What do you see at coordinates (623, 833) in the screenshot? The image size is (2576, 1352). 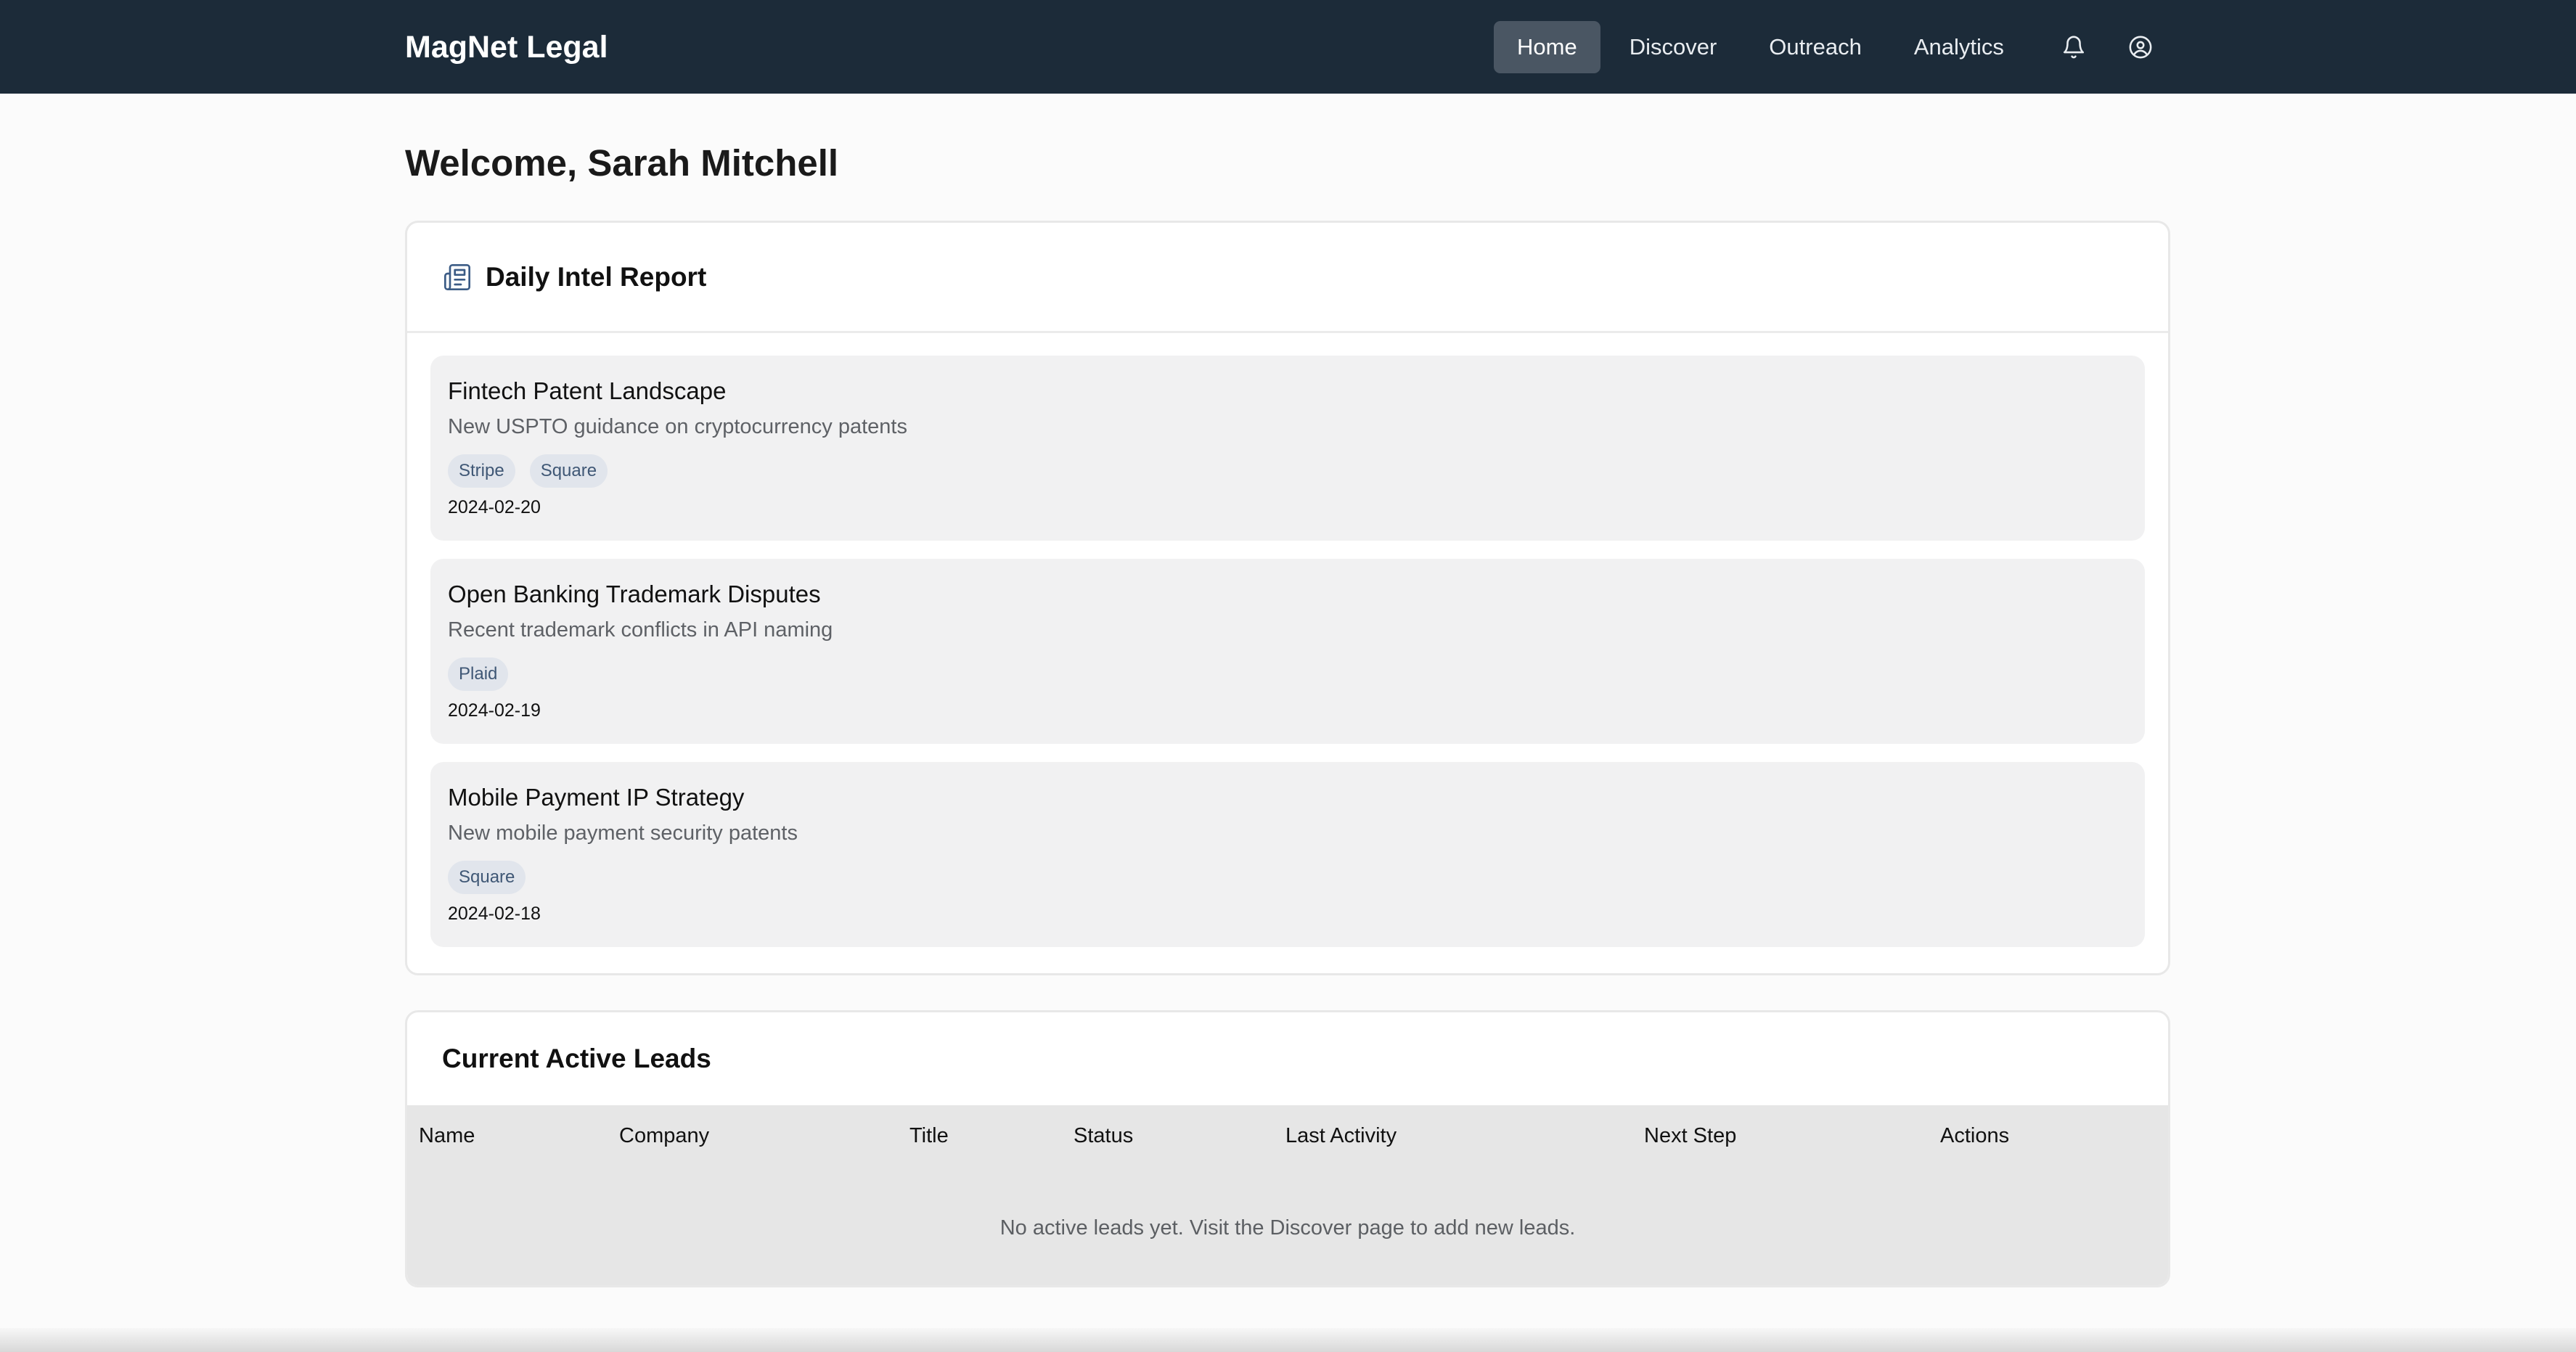 I see `report-description: New mobile payment security patents` at bounding box center [623, 833].